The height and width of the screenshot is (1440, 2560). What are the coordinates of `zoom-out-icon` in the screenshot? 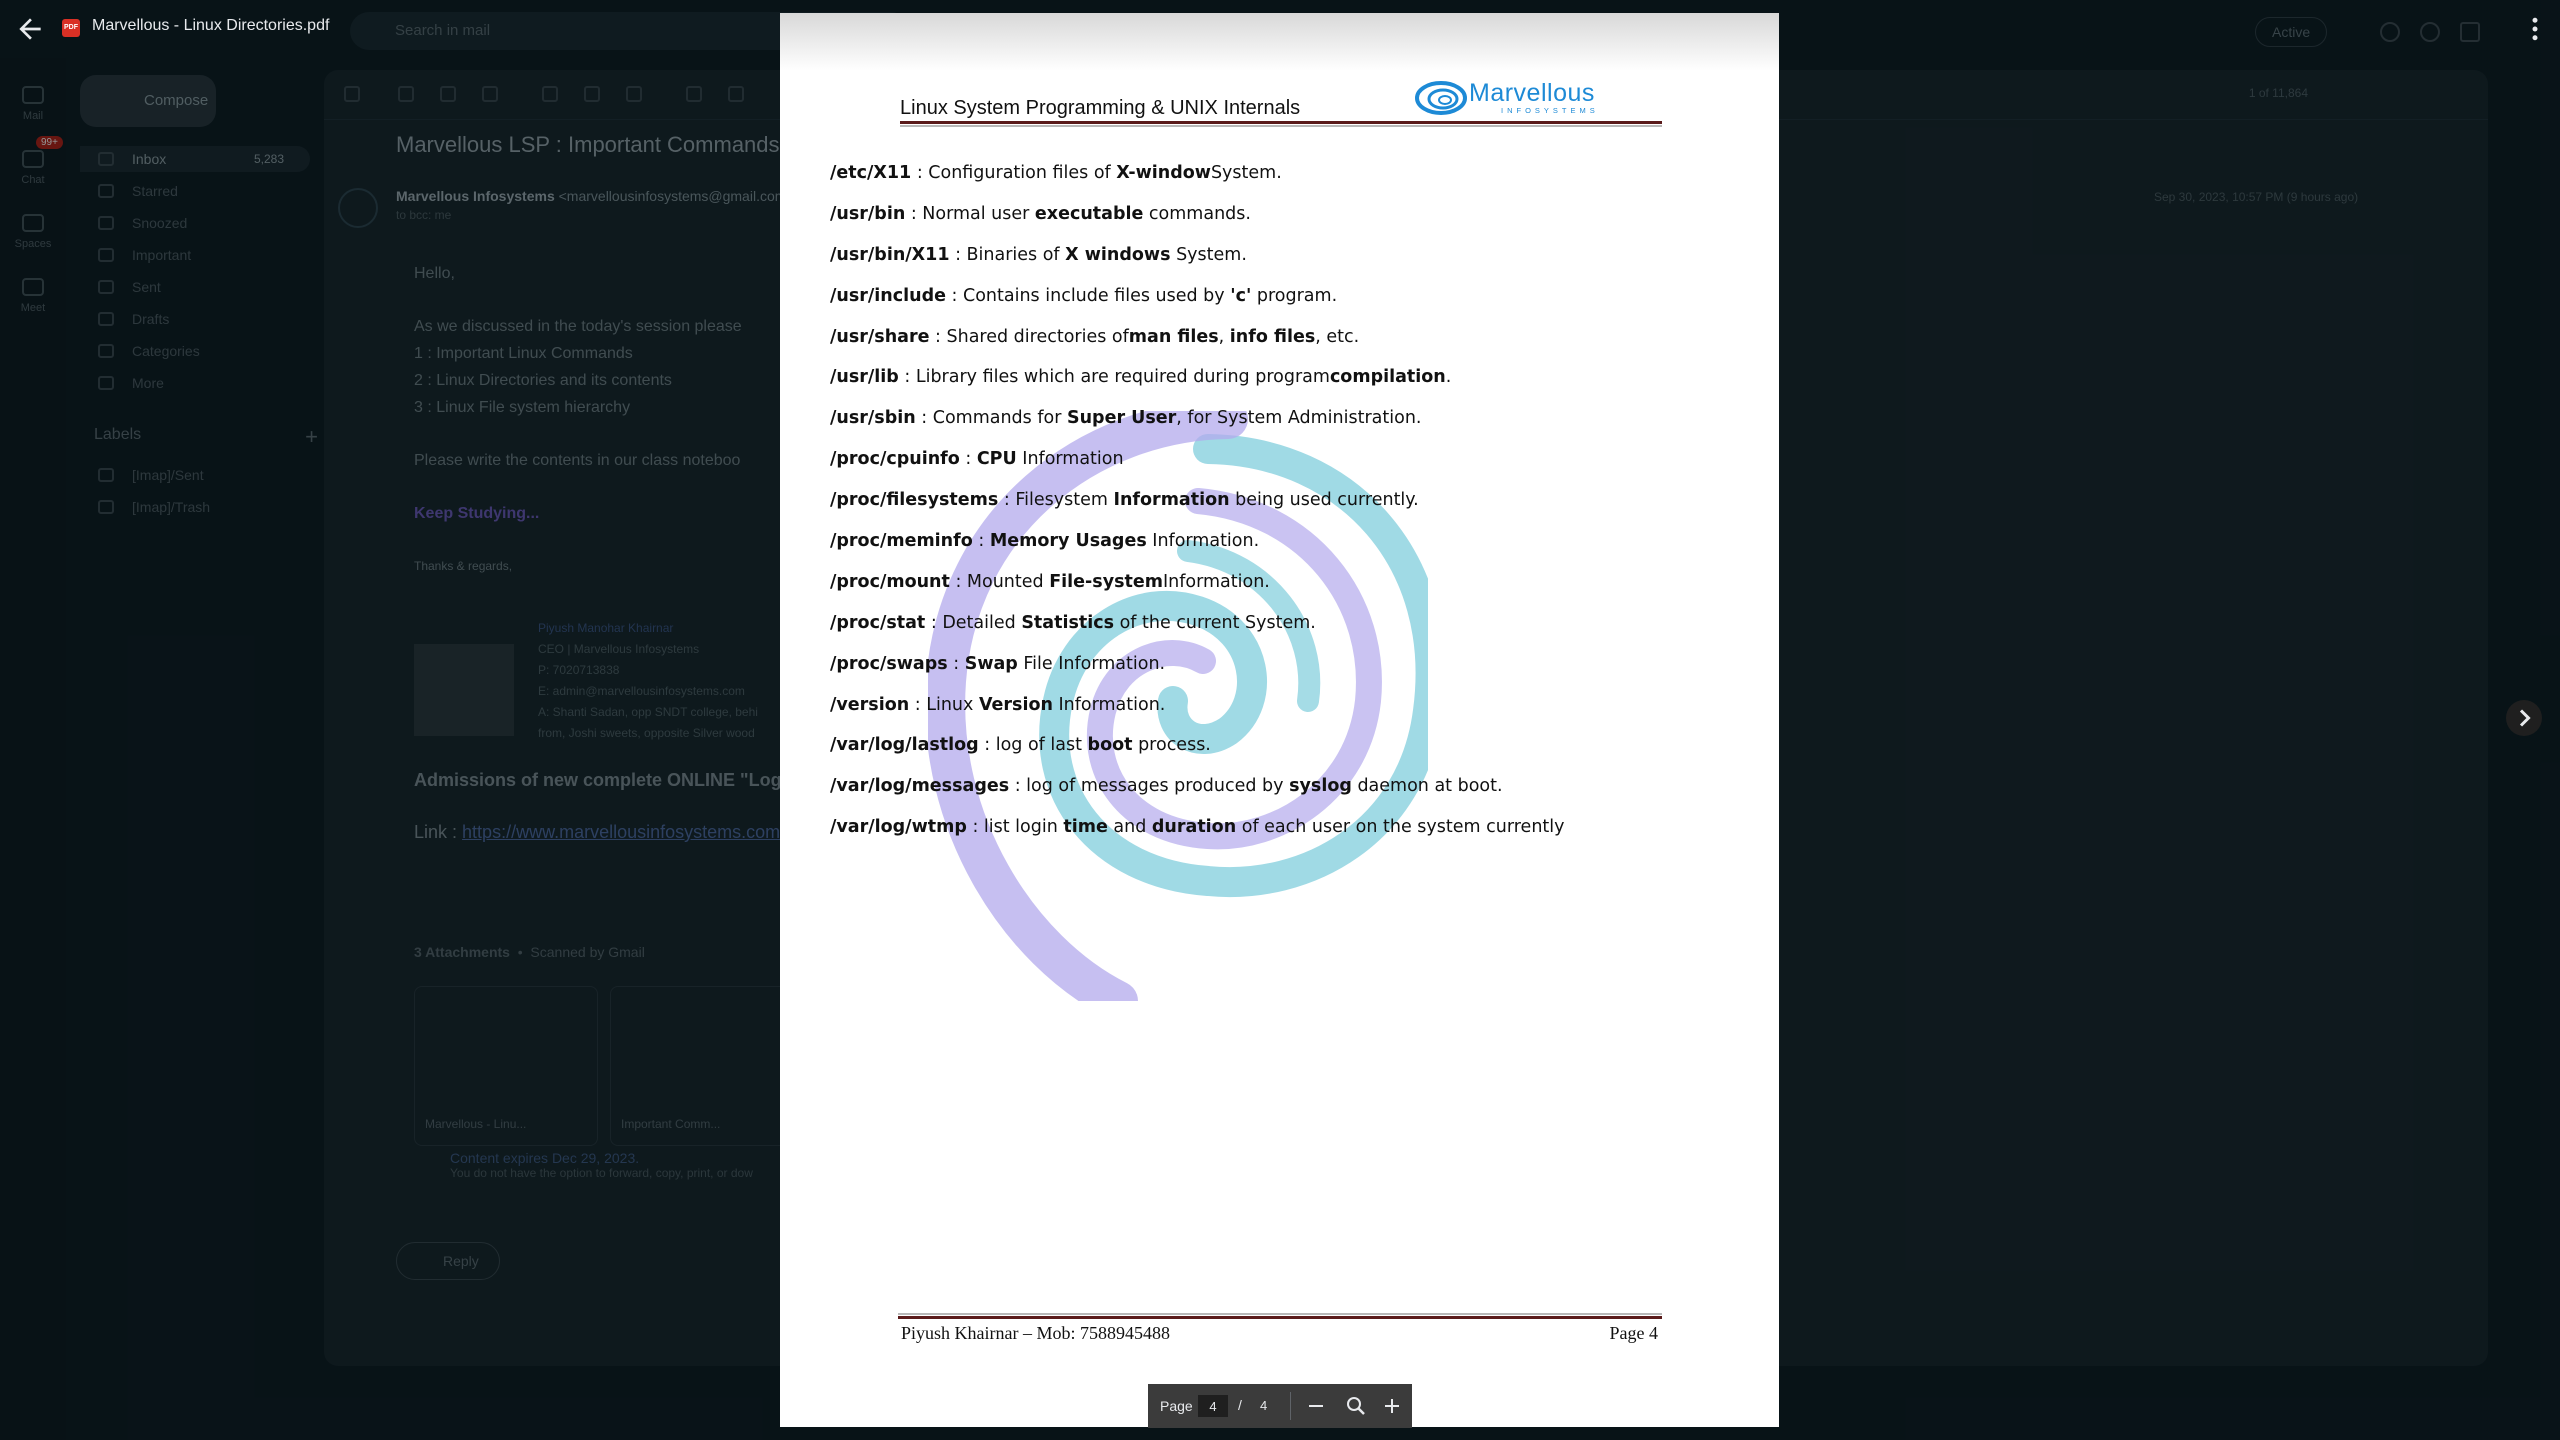 It's located at (1316, 1406).